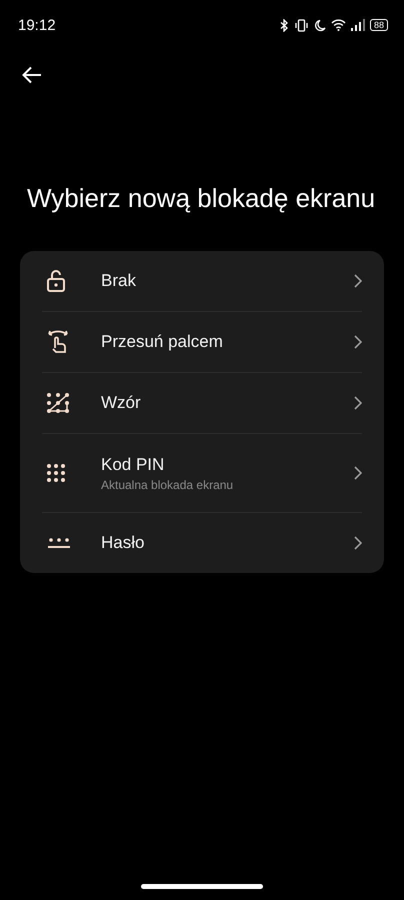 The image size is (404, 900). I want to click on option-label: Hasło, so click(123, 543).